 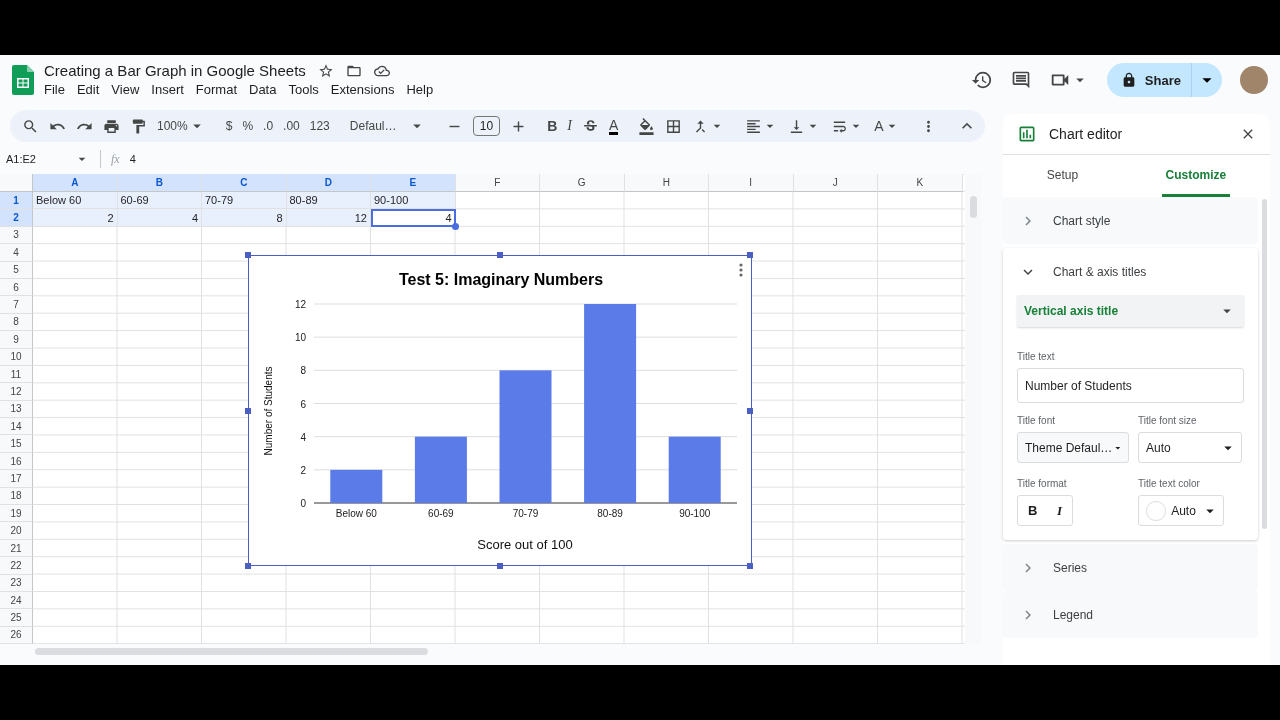 I want to click on history-icon, so click(x=981, y=80).